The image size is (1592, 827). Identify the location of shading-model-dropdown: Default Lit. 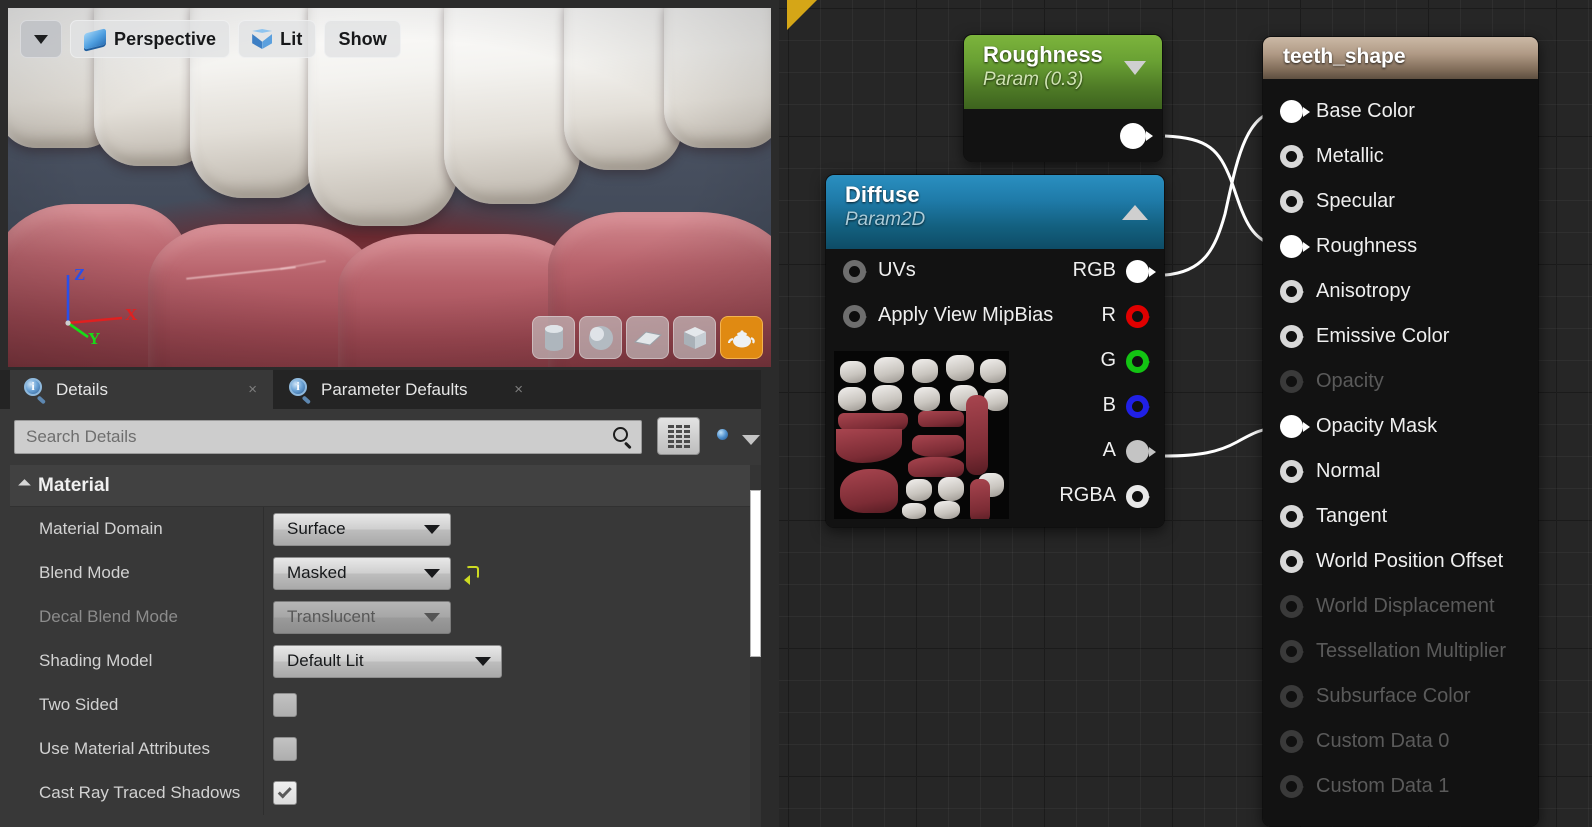
(387, 661).